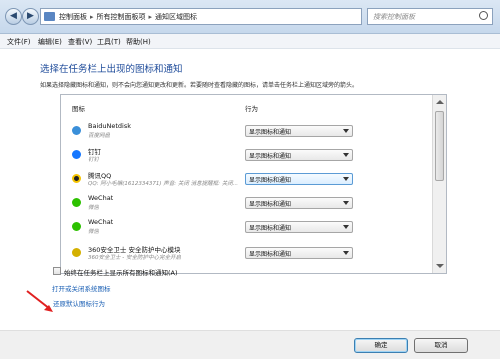 The height and width of the screenshot is (359, 500). I want to click on scroll-thumb, so click(439, 146).